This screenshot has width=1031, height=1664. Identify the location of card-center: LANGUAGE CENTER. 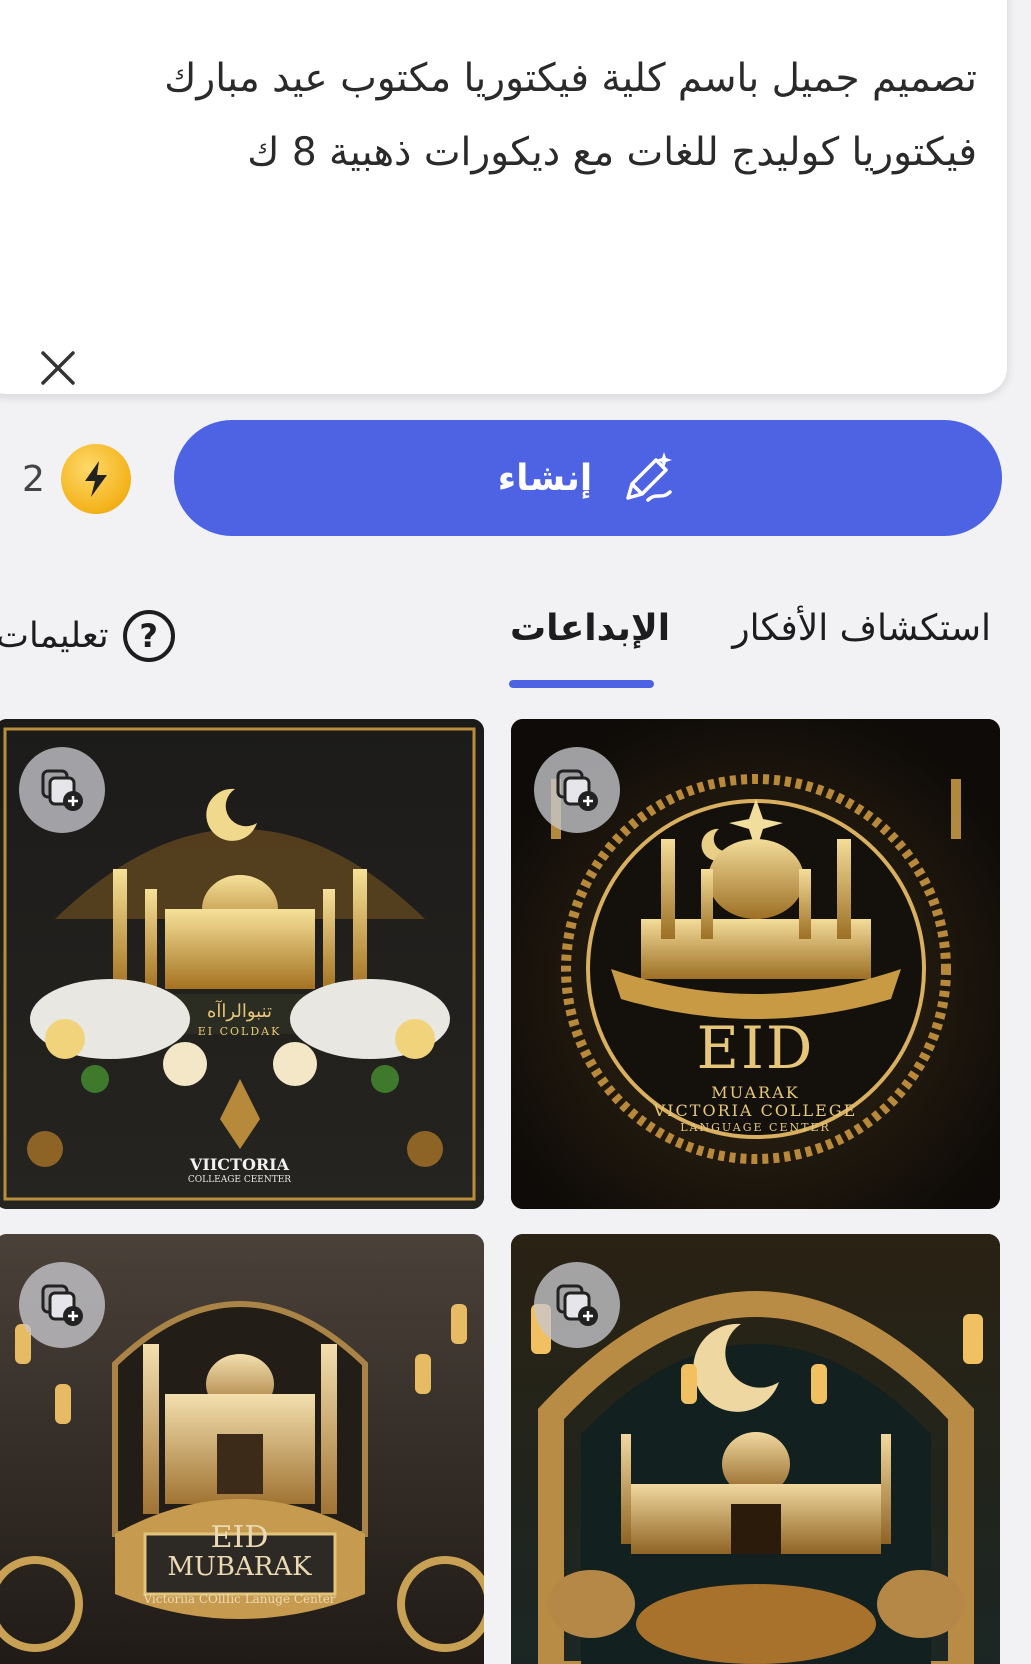
(755, 1127).